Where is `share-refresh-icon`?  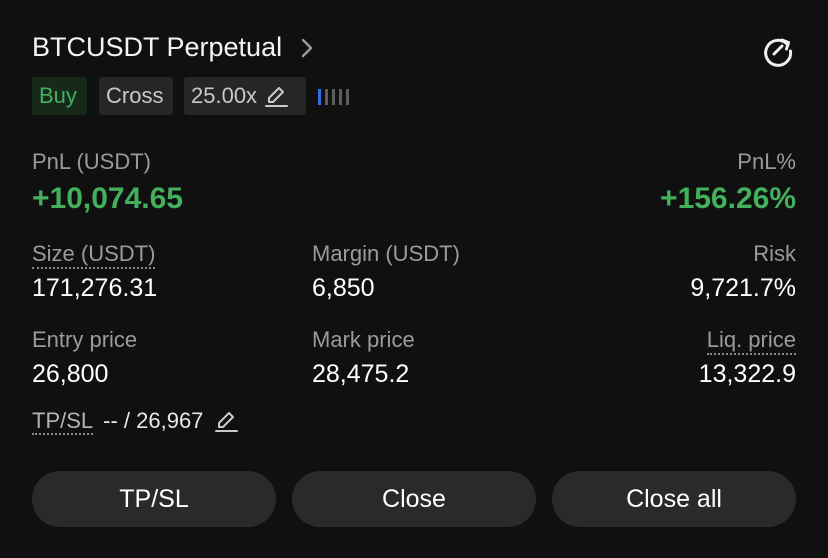
share-refresh-icon is located at coordinates (778, 51).